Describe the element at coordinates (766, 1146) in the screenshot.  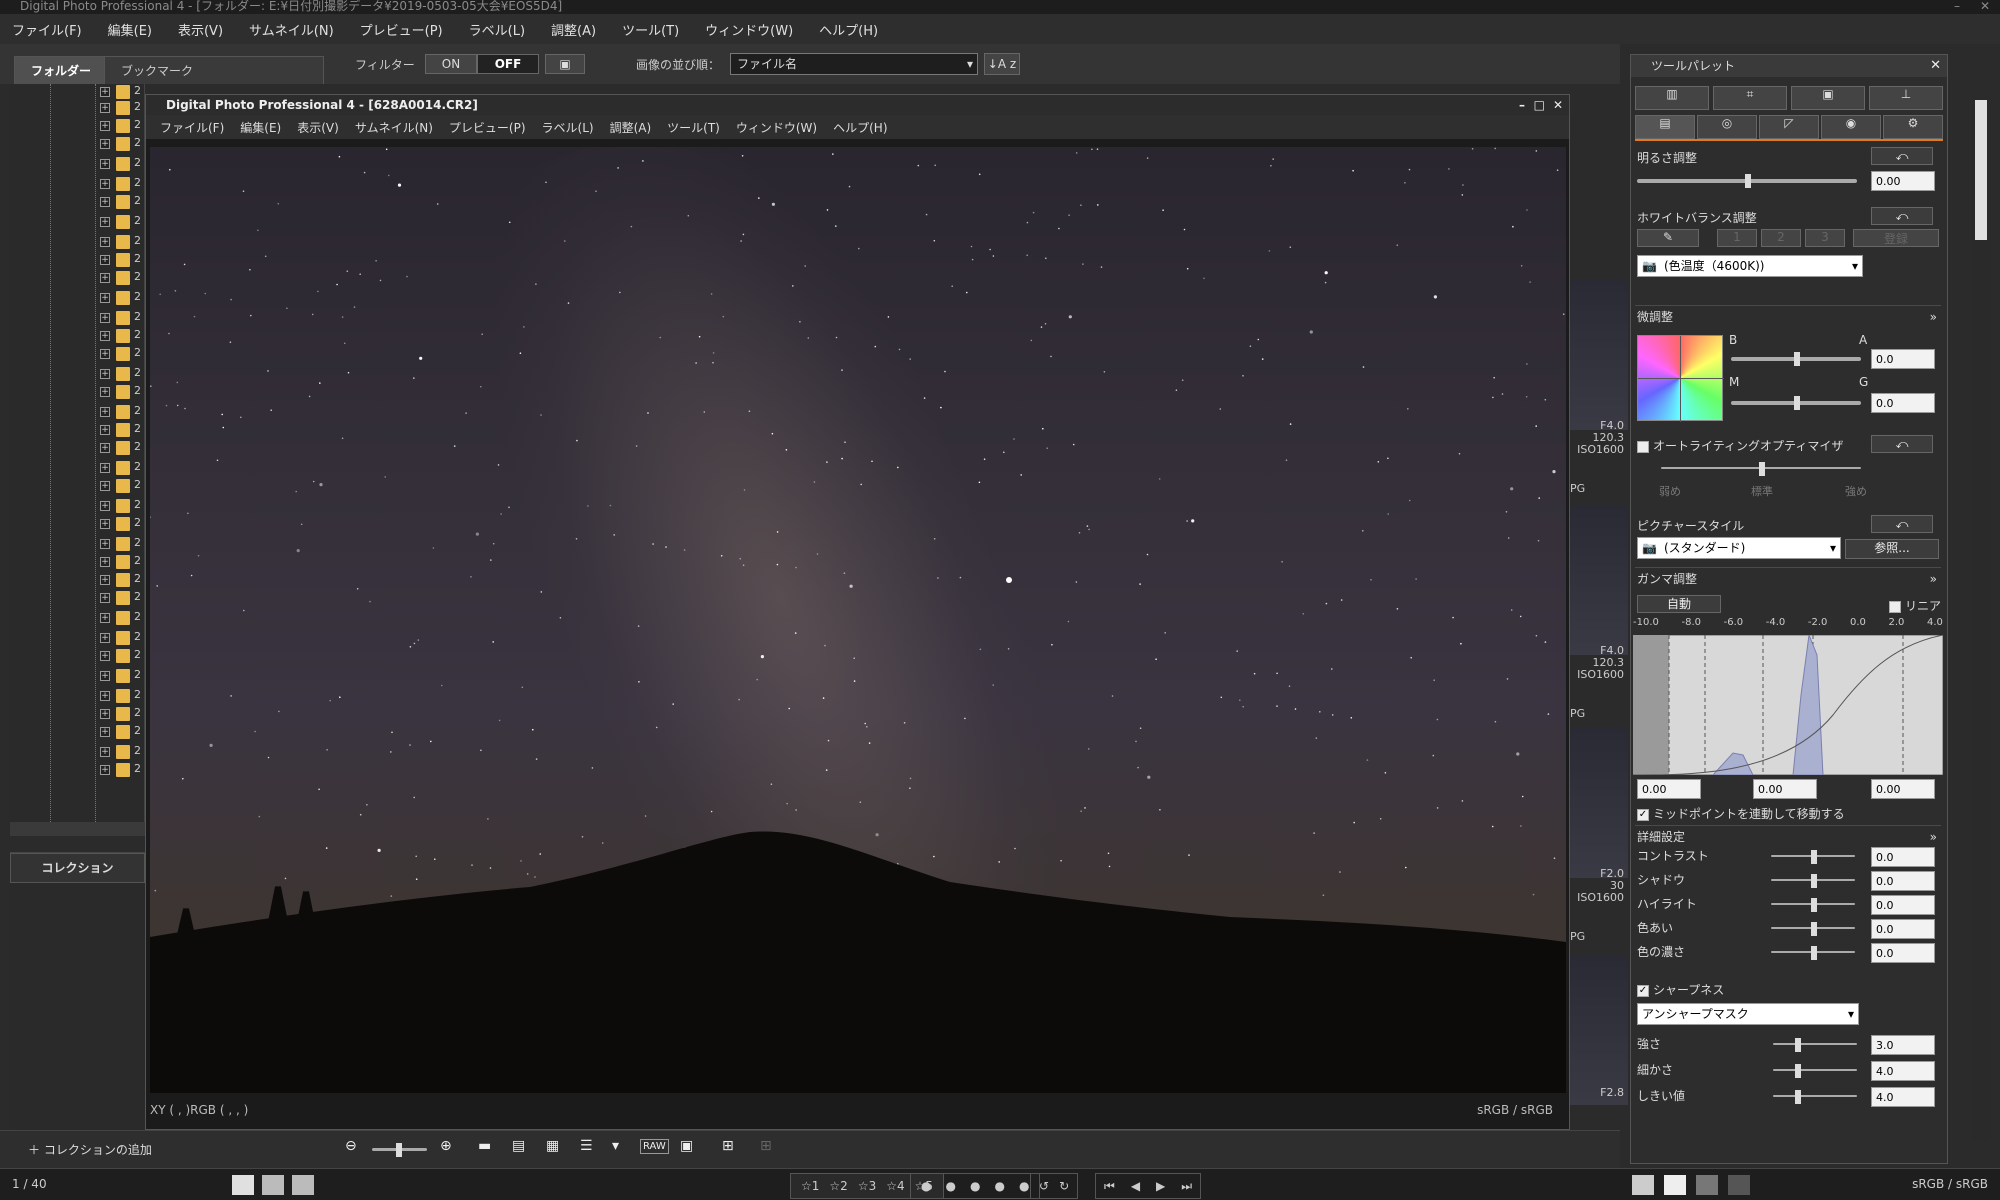
I see `compare-view-icon: ⊞` at that location.